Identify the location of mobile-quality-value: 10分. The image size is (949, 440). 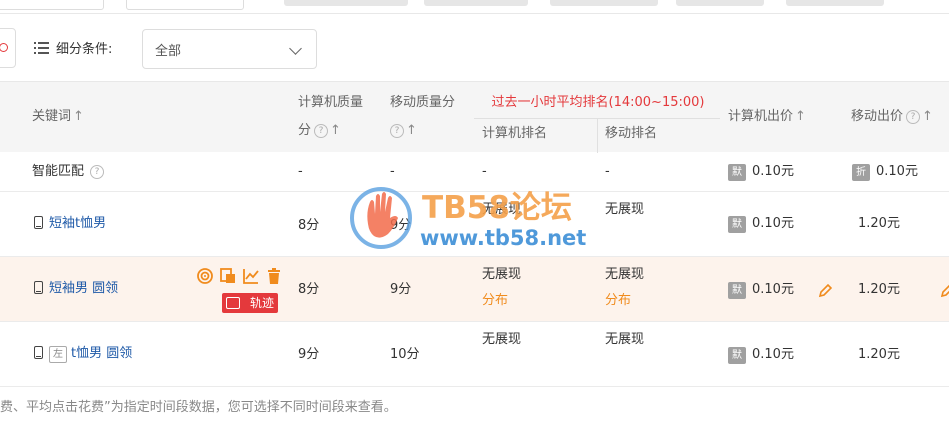
(405, 354).